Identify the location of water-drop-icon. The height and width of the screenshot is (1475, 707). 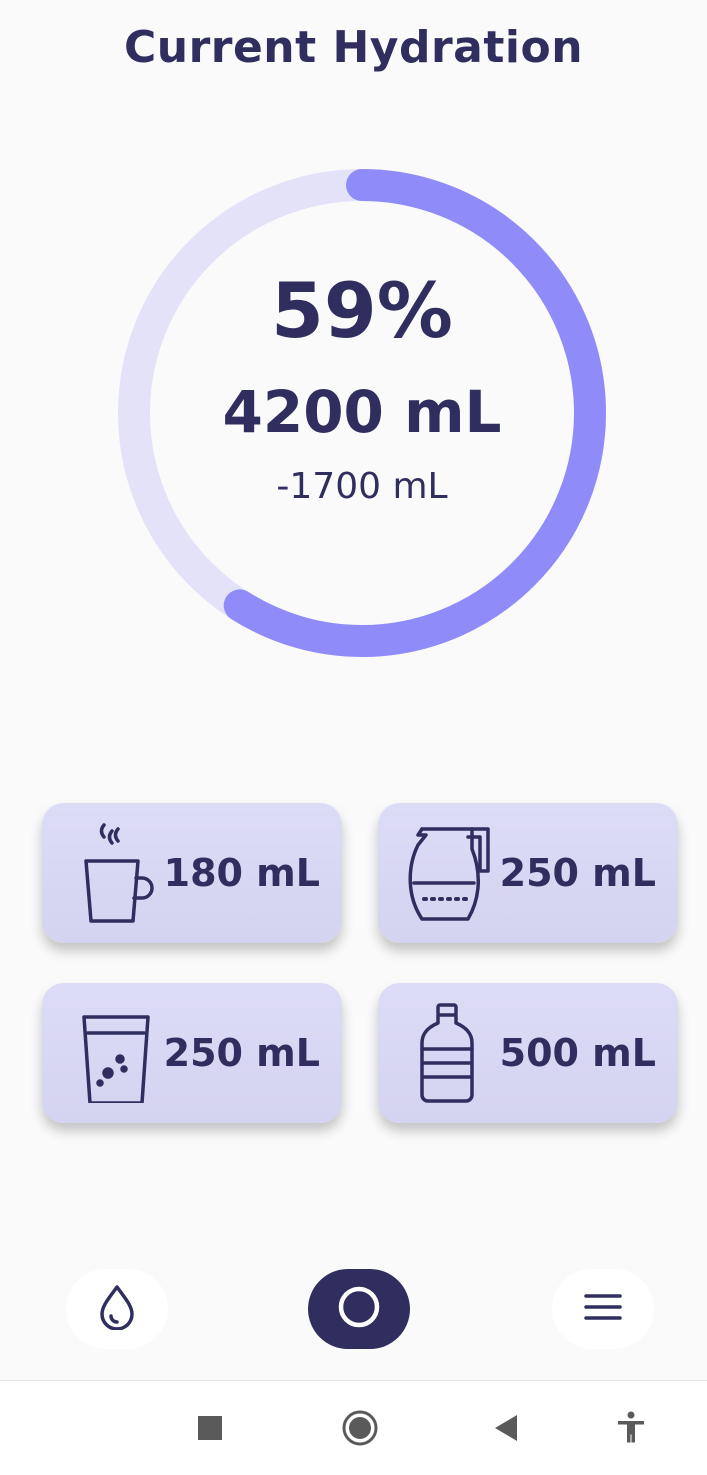
(117, 1309).